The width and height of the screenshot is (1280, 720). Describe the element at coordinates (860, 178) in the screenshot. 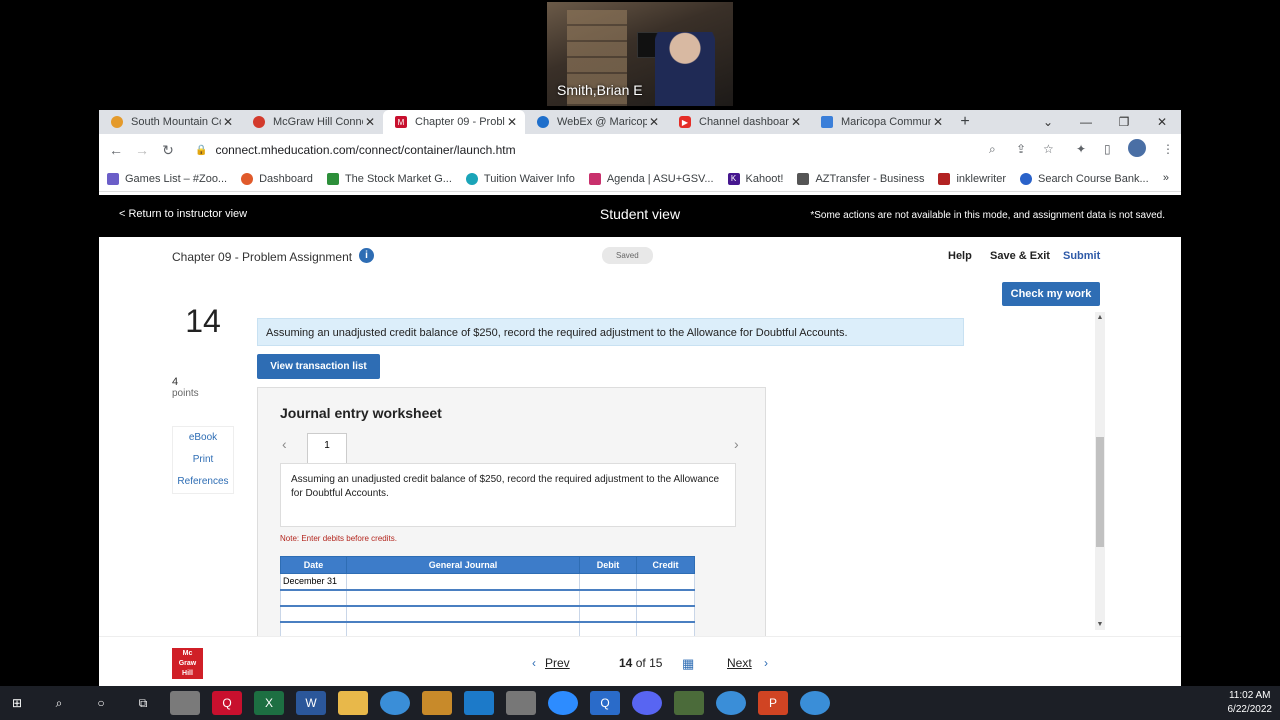

I see `bookmark-item: AZTransfer - Business` at that location.